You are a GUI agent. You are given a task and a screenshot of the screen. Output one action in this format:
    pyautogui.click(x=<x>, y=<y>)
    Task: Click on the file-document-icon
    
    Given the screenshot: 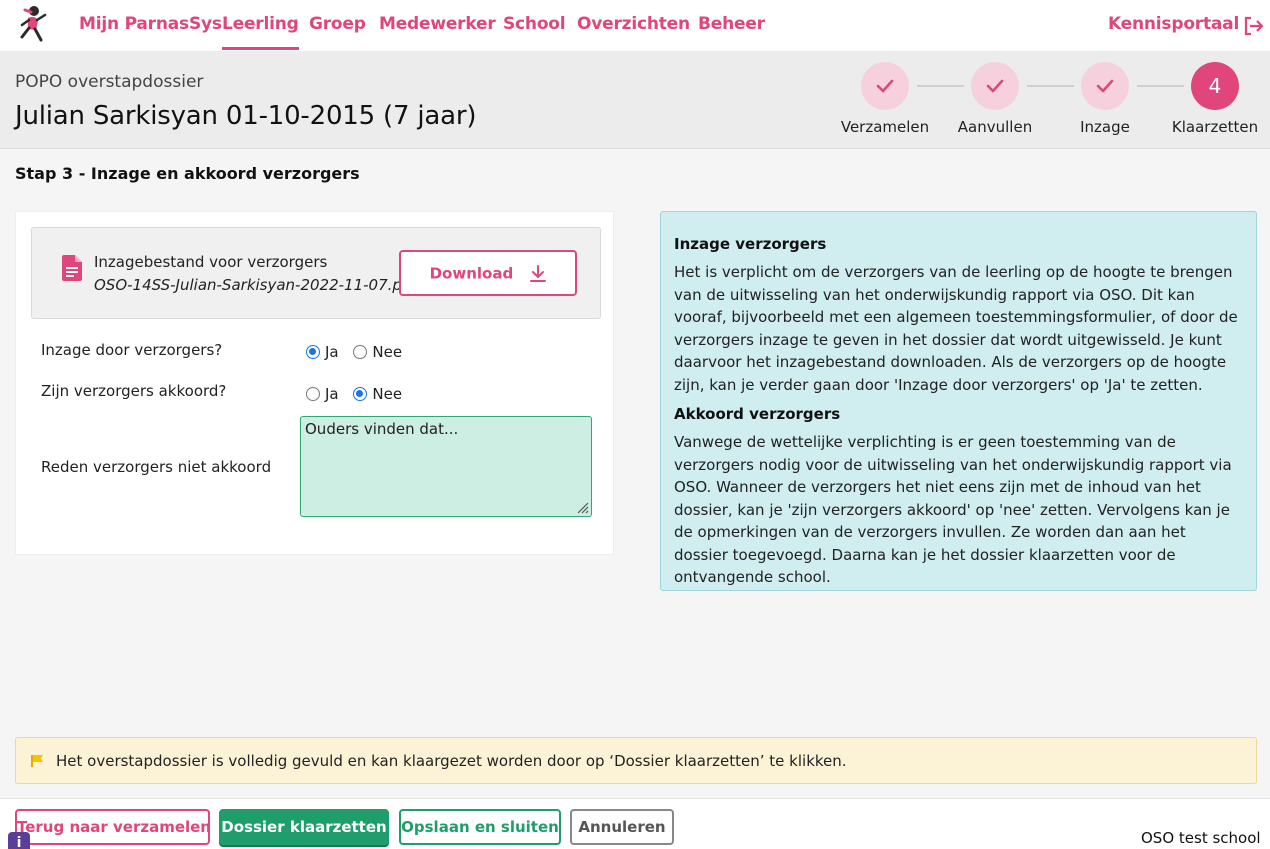 What is the action you would take?
    pyautogui.click(x=72, y=268)
    